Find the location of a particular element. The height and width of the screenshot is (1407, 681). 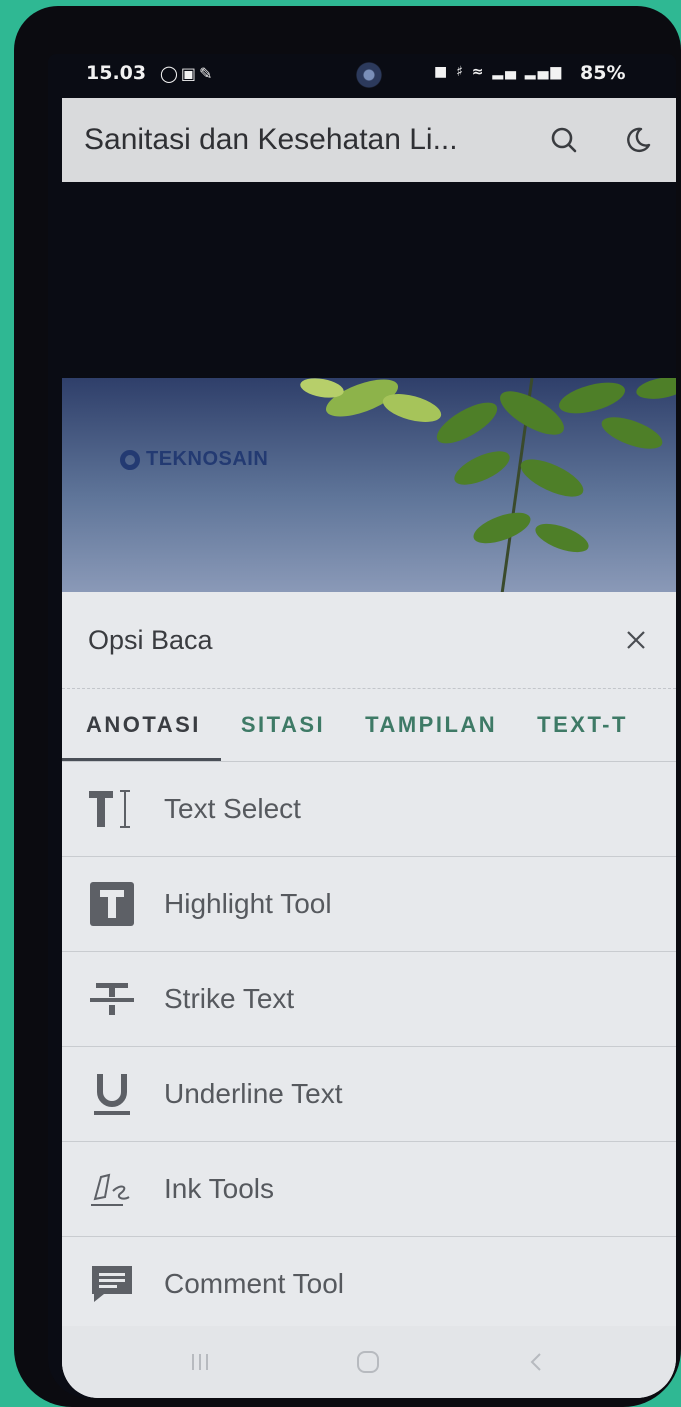

teknosain-logo-icon is located at coordinates (130, 459).